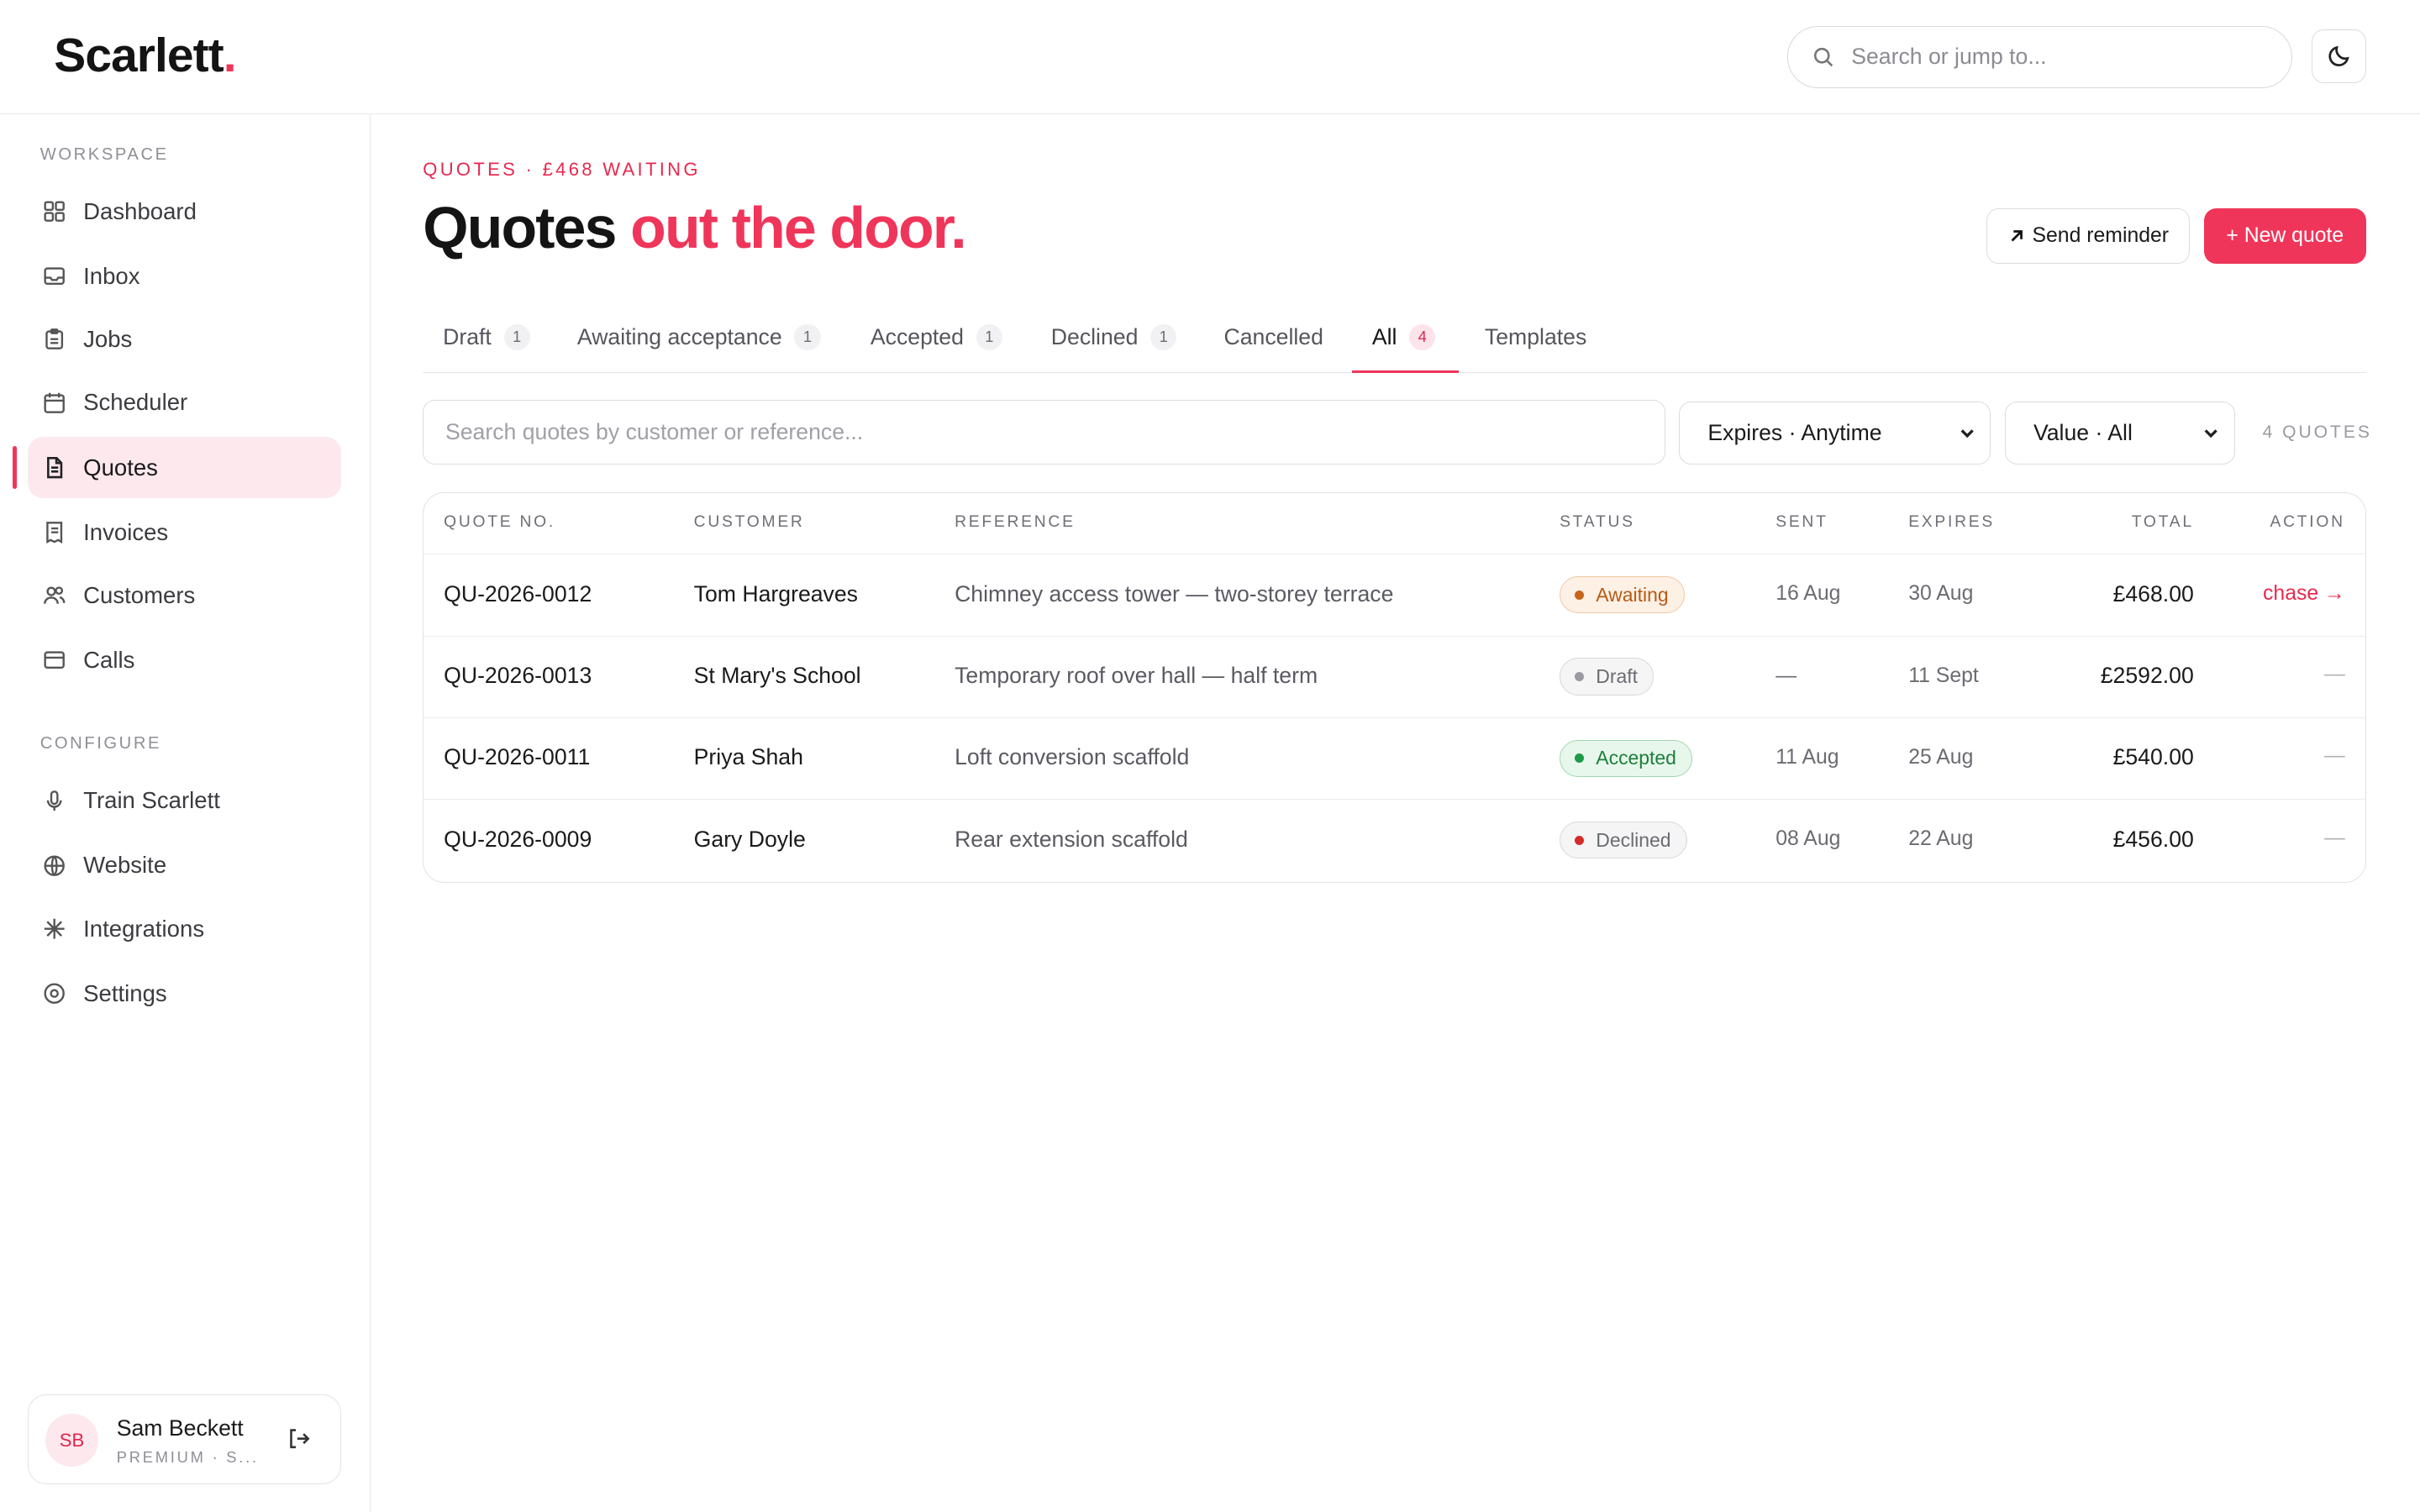 The height and width of the screenshot is (1512, 2420). I want to click on sidebar-item-dashboard: Dashboard, so click(184, 211).